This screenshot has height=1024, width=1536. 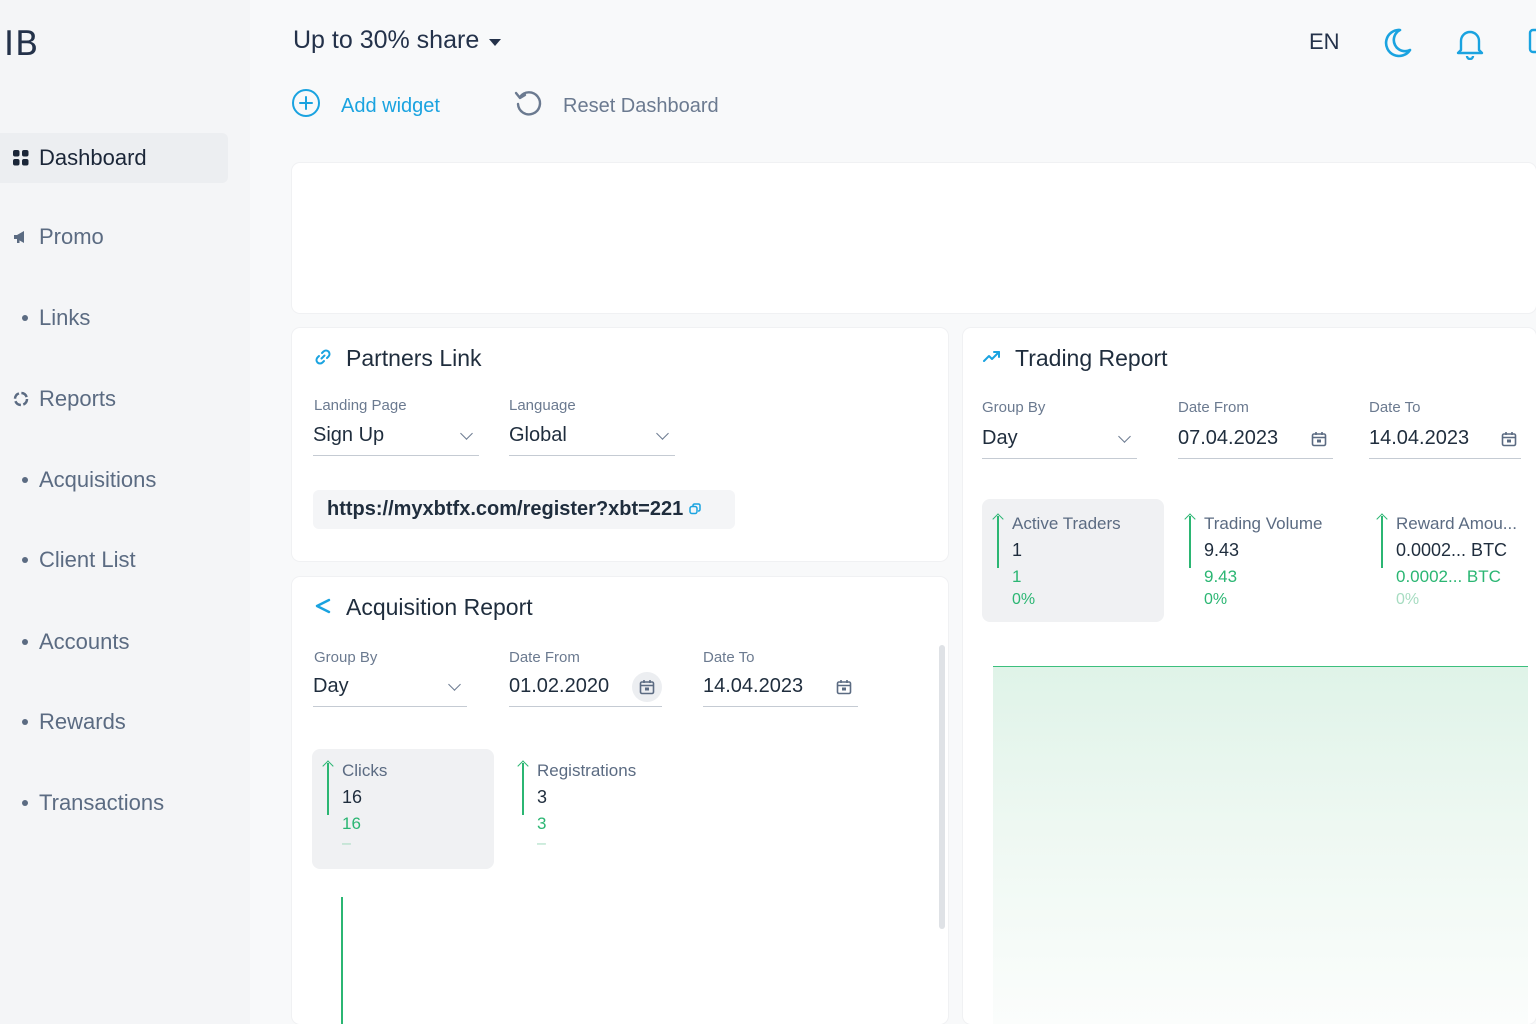 I want to click on card-scrollbar, so click(x=942, y=787).